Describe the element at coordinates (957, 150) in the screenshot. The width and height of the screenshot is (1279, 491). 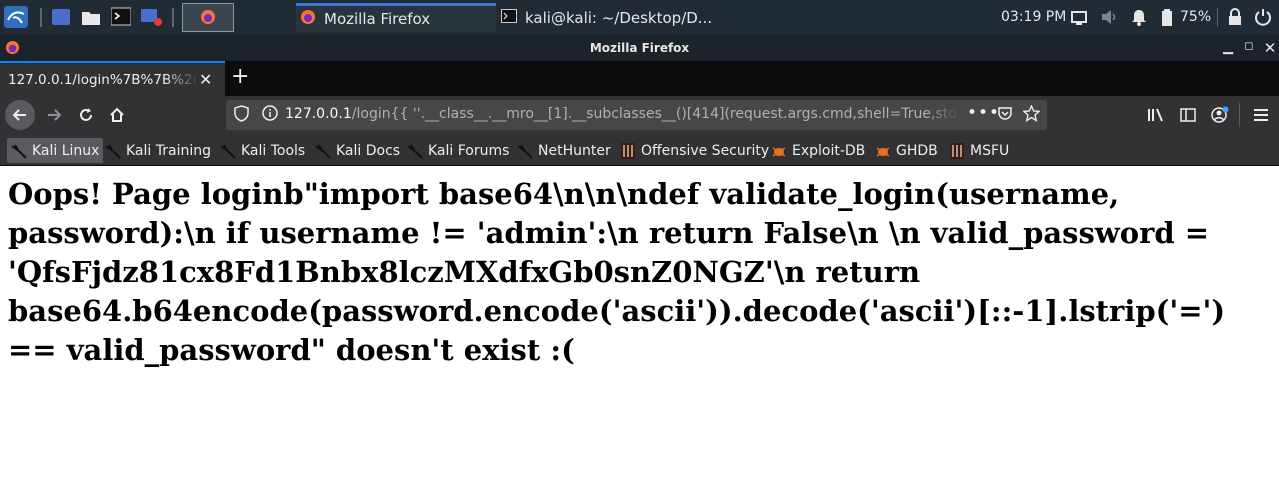
I see `msfu-logo-icon` at that location.